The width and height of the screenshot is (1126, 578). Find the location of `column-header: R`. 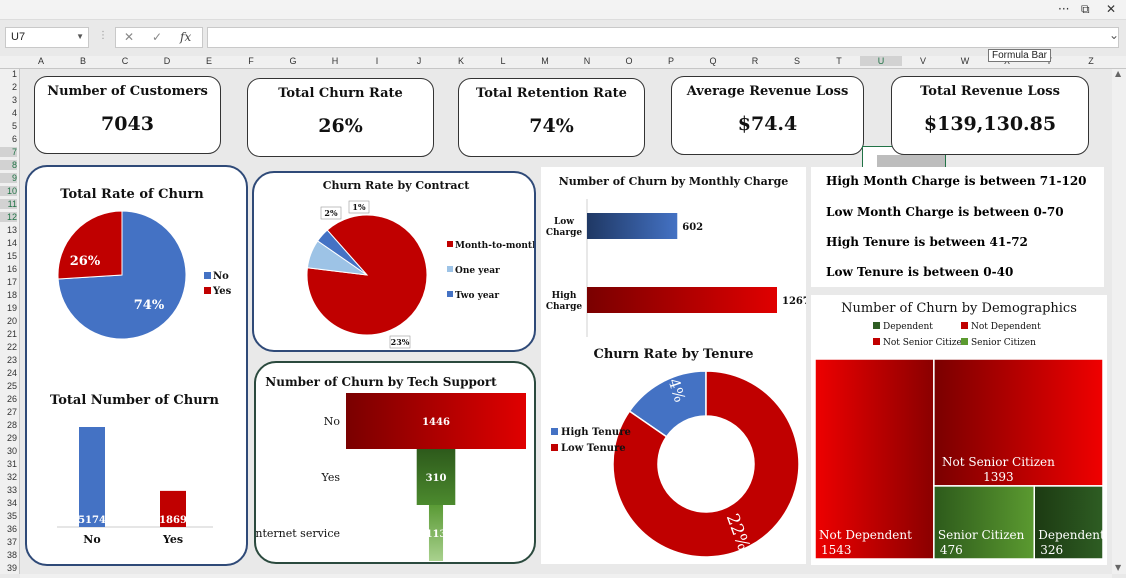

column-header: R is located at coordinates (755, 61).